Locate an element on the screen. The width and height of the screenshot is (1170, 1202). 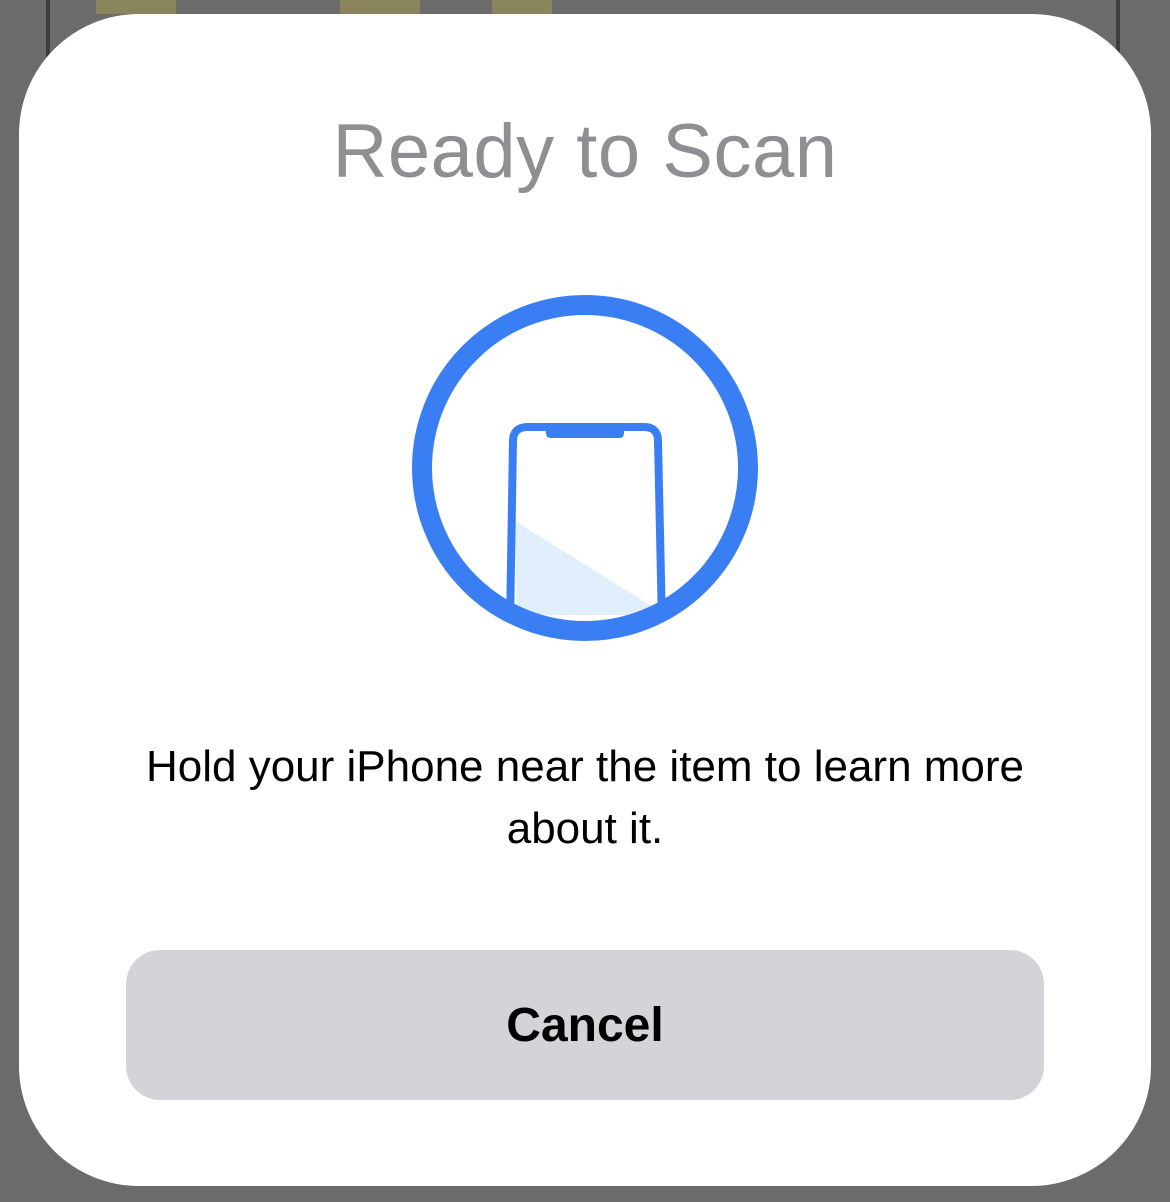
sheet-title: Ready to Scan is located at coordinates (585, 151).